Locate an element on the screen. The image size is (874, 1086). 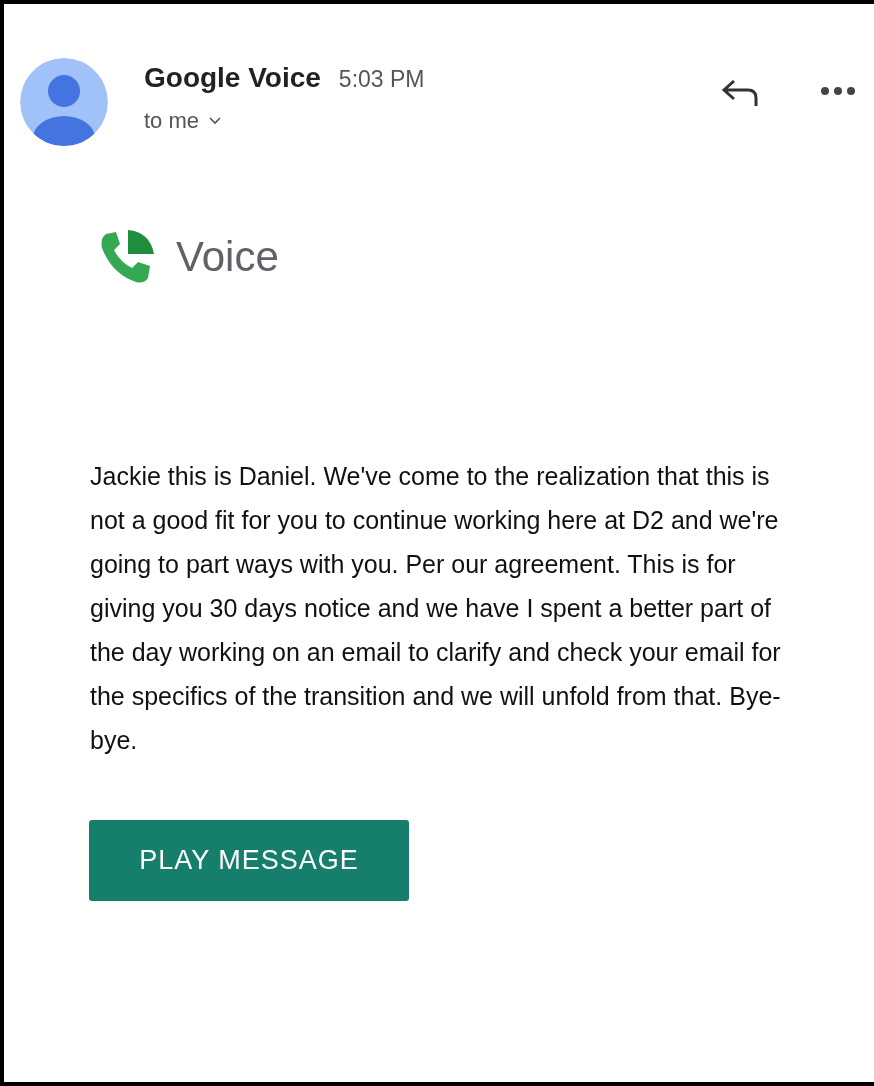
chevron-down-icon is located at coordinates (215, 121).